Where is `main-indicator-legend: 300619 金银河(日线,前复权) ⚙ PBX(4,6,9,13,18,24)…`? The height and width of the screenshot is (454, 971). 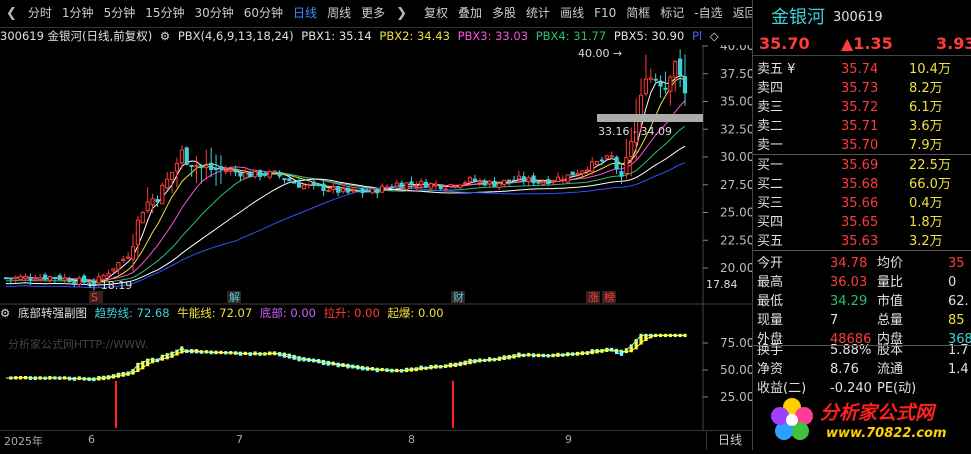
main-indicator-legend: 300619 金银河(日线,前复权) ⚙ PBX(4,6,9,13,18,24)… is located at coordinates (359, 36).